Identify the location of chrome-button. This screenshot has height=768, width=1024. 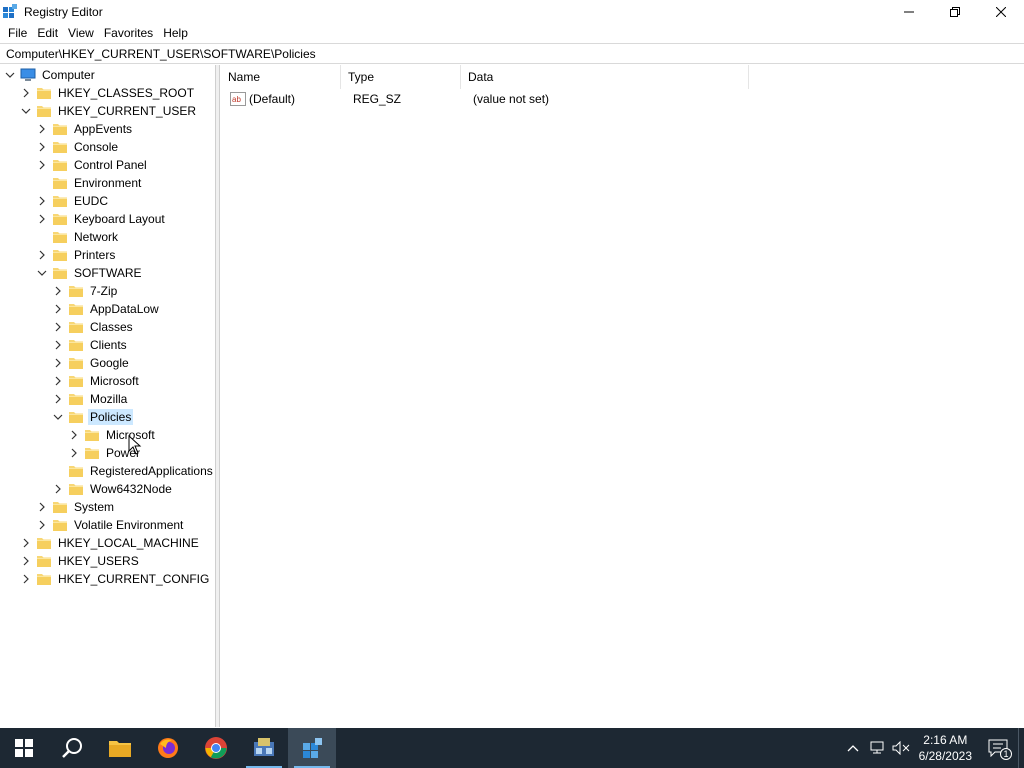
(216, 748).